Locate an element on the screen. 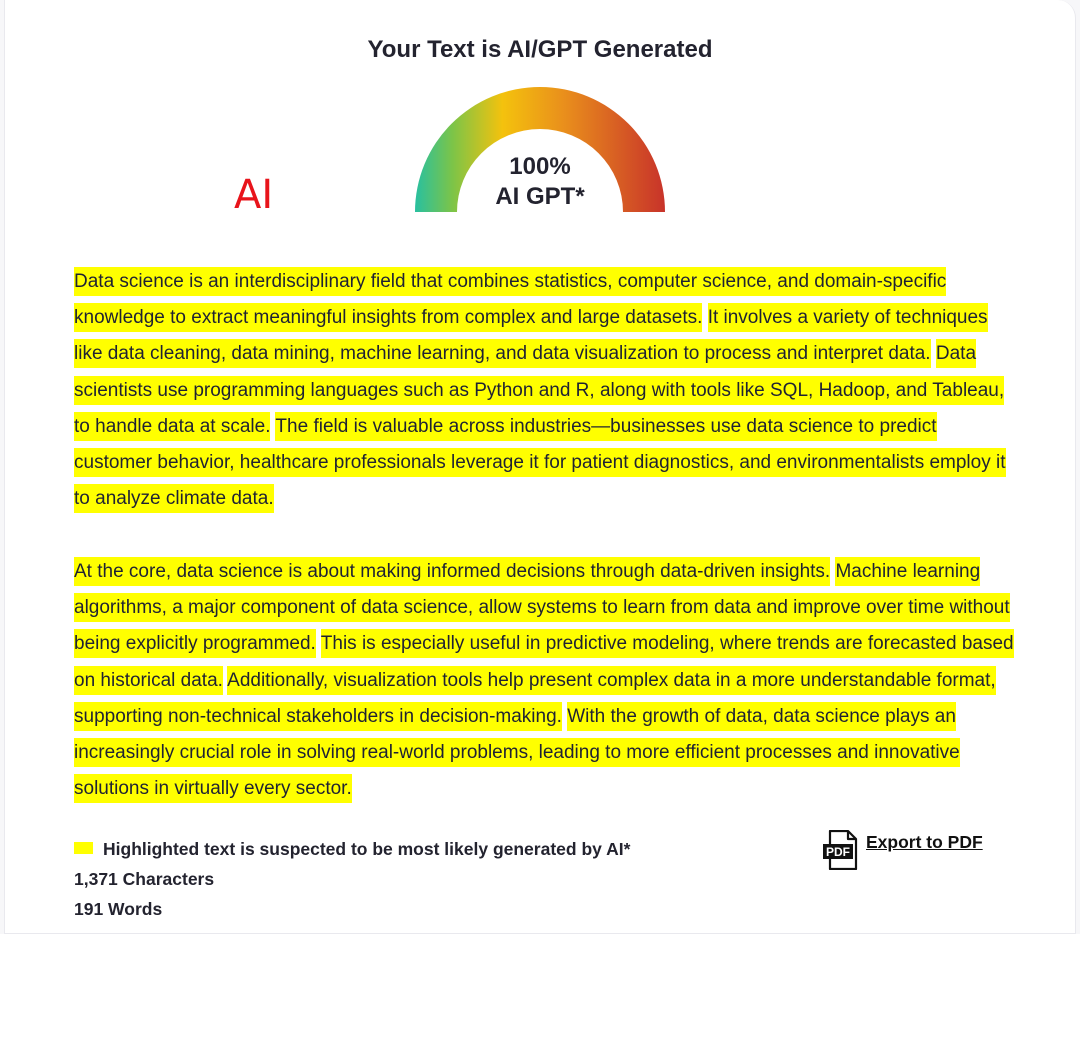 This screenshot has height=1047, width=1080. gauge-caption: AI GPT* is located at coordinates (540, 196).